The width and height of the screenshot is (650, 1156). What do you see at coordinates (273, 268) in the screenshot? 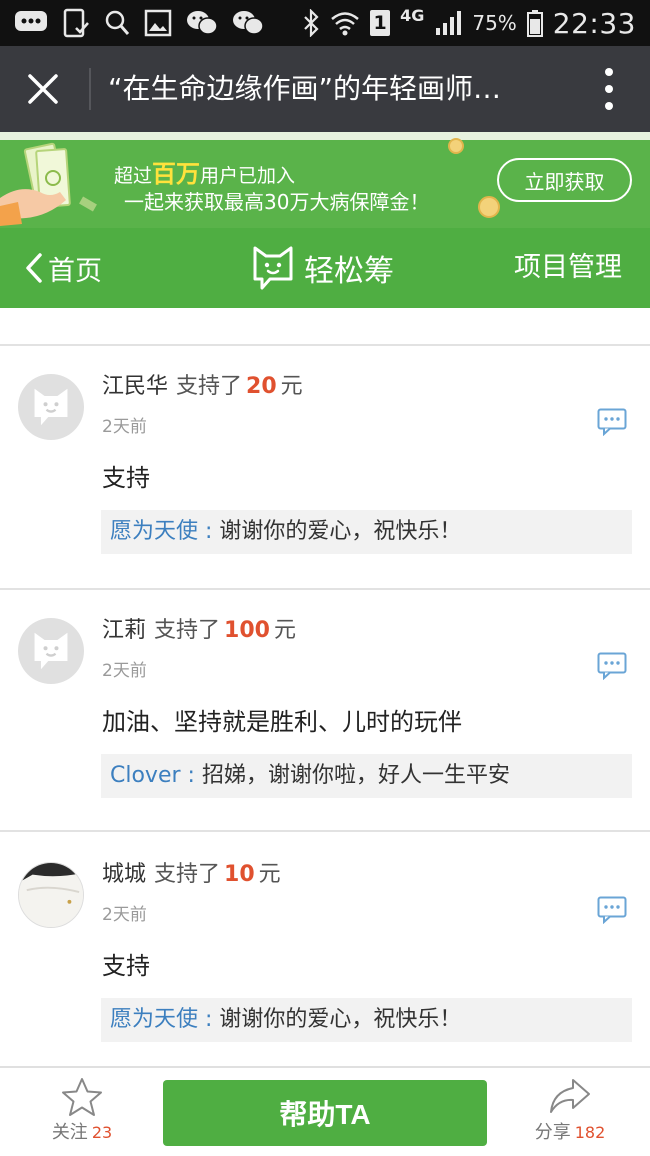
I see `cat-logo-icon` at bounding box center [273, 268].